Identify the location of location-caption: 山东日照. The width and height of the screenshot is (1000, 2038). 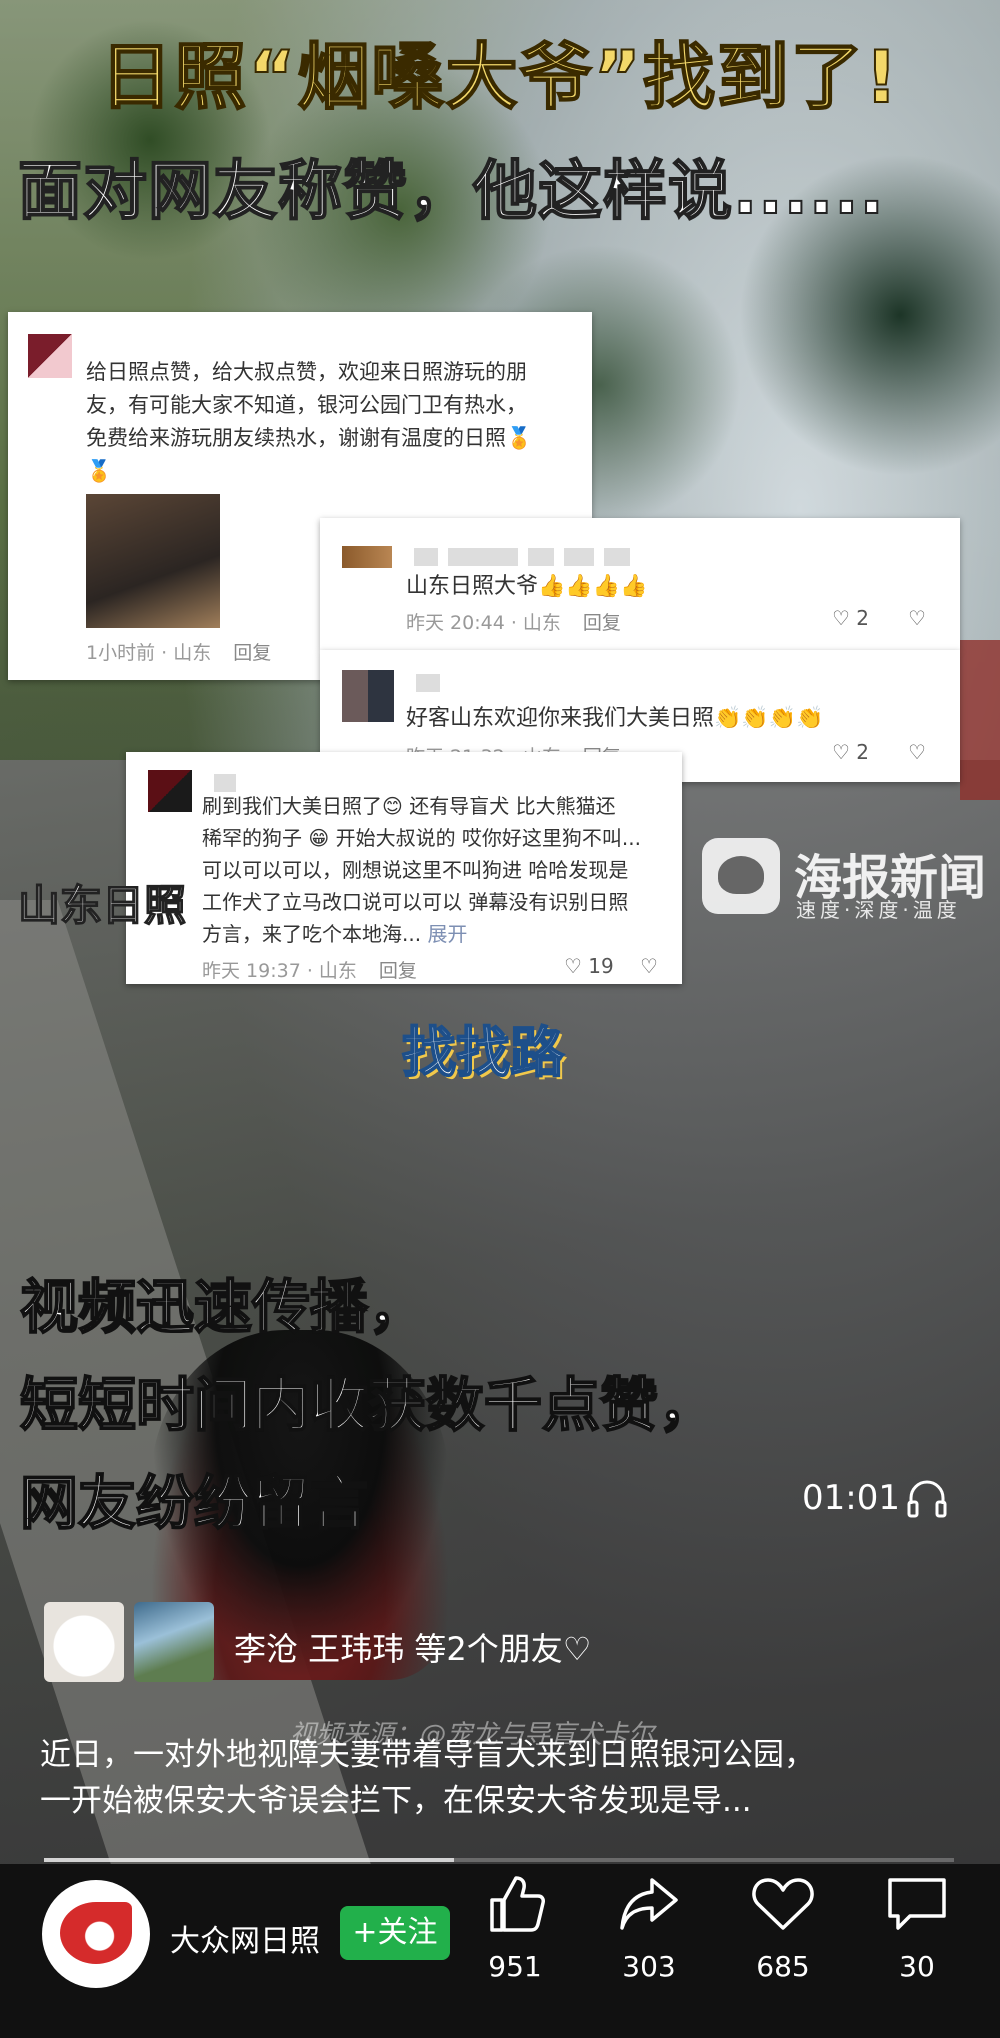
(102, 905).